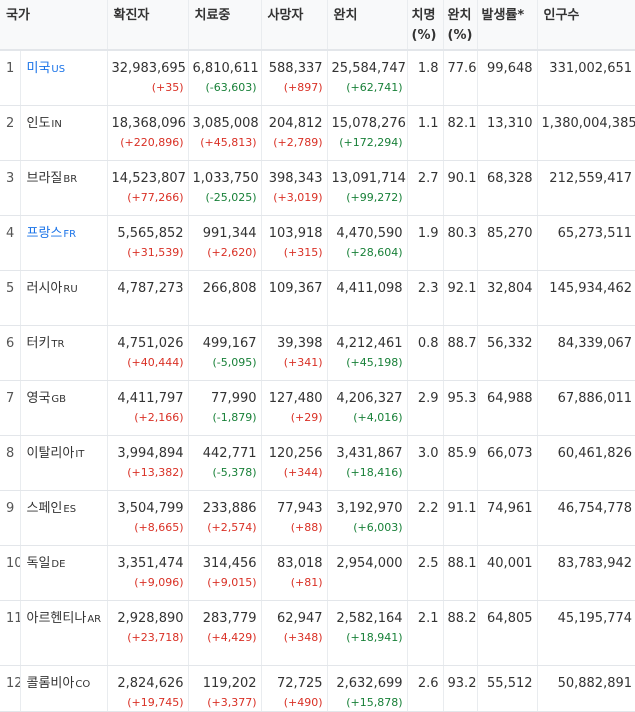  What do you see at coordinates (428, 233) in the screenshot?
I see `cfr-value: 1.9` at bounding box center [428, 233].